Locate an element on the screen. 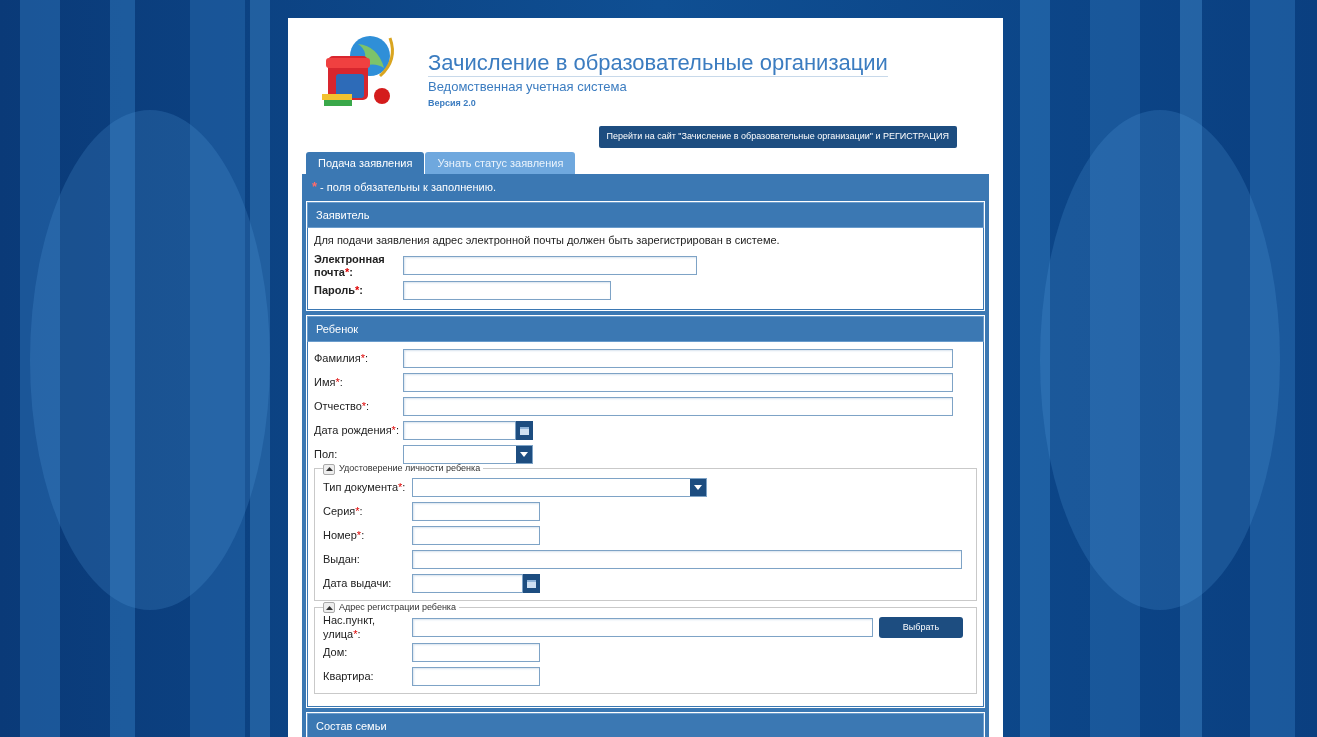 The image size is (1317, 737). section-header: Состав семьи is located at coordinates (645, 724).